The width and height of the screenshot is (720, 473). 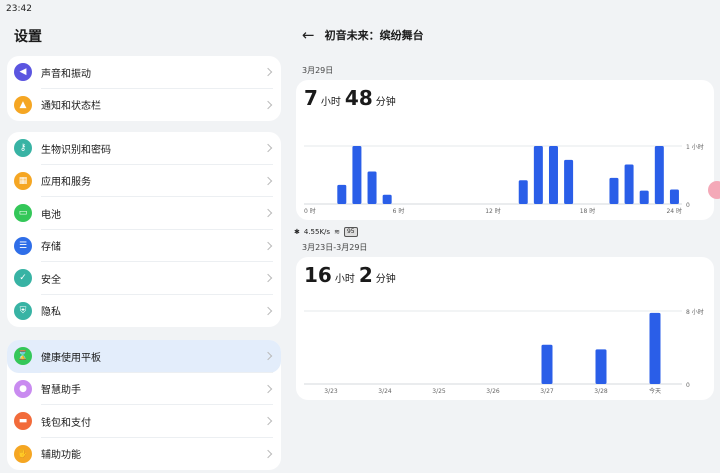 I want to click on x-tick-label: 6 时, so click(x=399, y=211).